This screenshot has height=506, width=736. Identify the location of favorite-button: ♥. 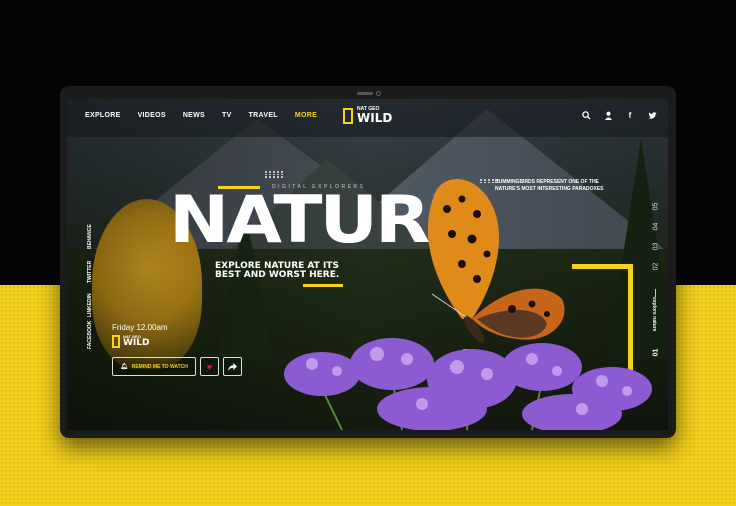
(209, 366).